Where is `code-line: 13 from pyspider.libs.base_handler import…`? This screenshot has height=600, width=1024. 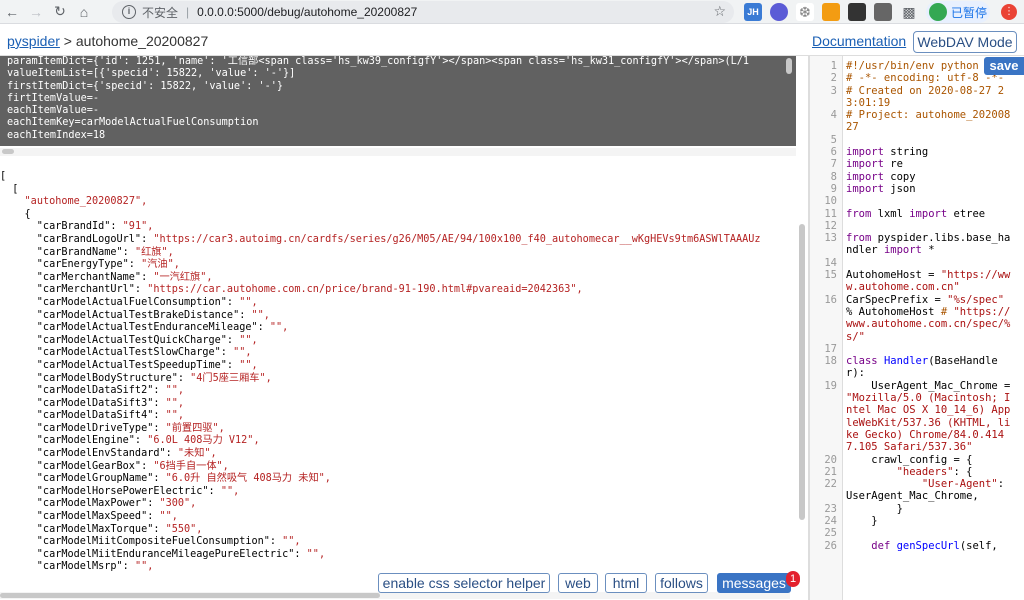
code-line: 13 from pyspider.libs.base_handler import… is located at coordinates (917, 244).